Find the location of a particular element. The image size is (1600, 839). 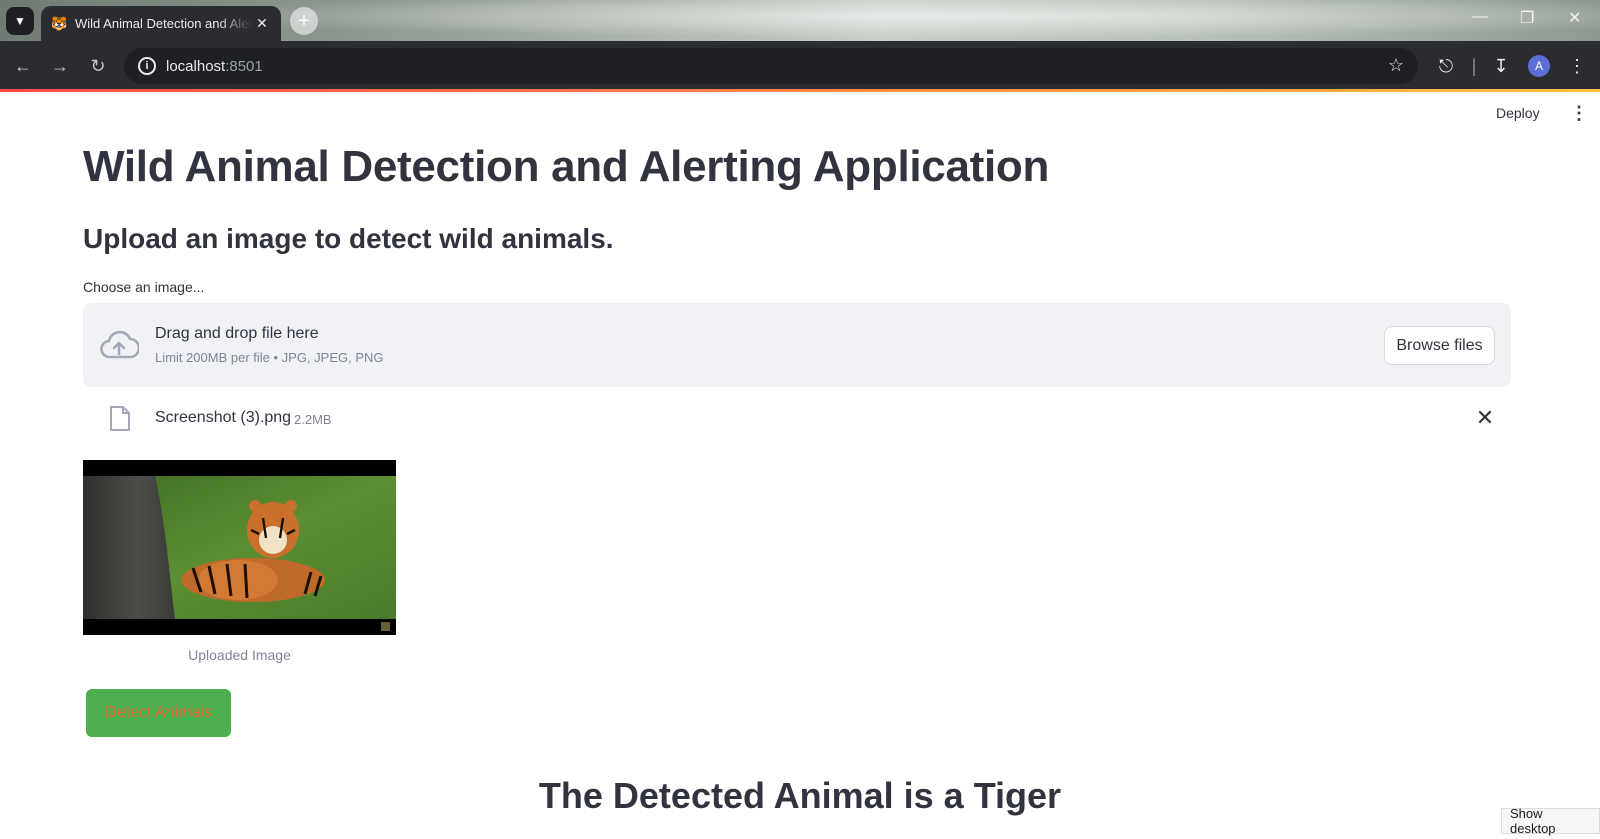

cloud-upload-icon is located at coordinates (119, 344).